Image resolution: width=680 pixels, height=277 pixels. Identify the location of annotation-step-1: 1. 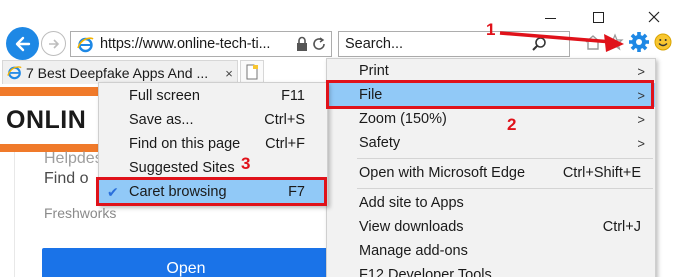
(491, 29).